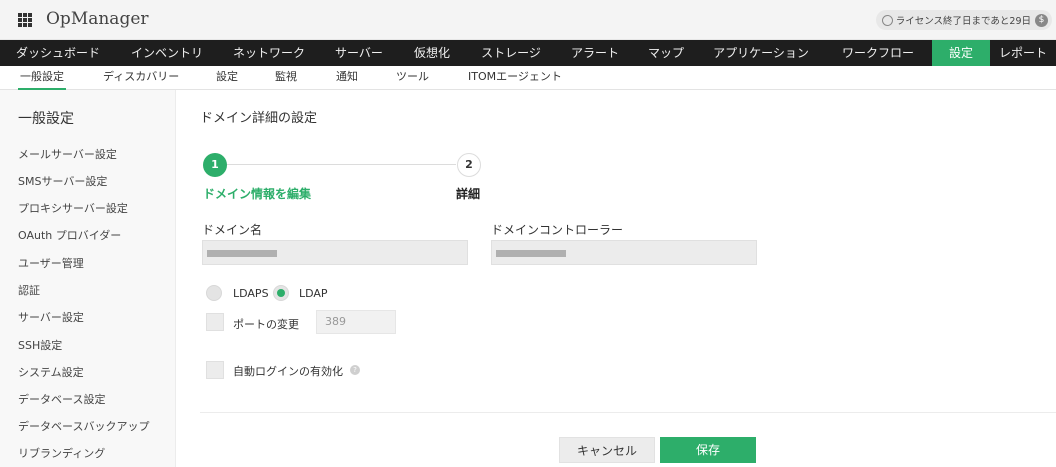 The image size is (1056, 467). I want to click on save-button: 保存, so click(708, 450).